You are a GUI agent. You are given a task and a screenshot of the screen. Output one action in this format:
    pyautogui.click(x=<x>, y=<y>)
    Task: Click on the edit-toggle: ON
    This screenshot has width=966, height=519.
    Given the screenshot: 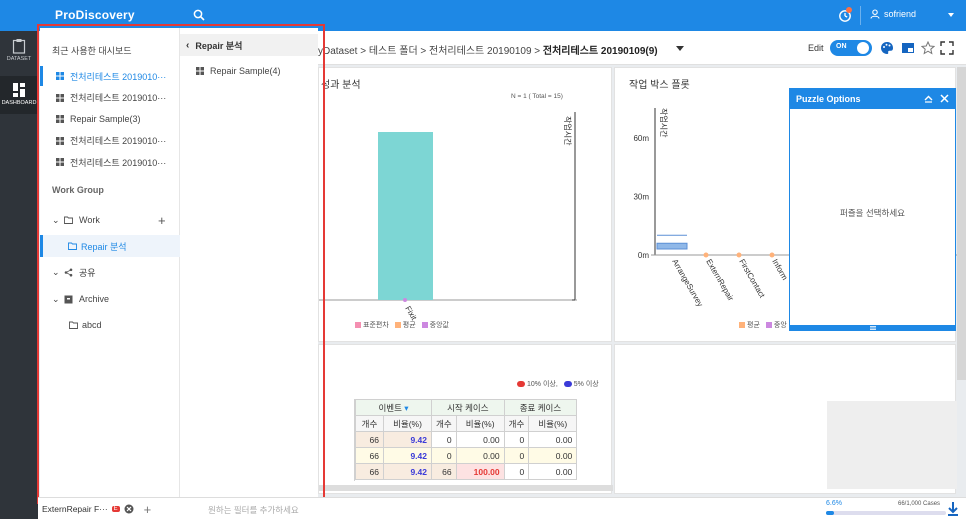 What is the action you would take?
    pyautogui.click(x=851, y=48)
    